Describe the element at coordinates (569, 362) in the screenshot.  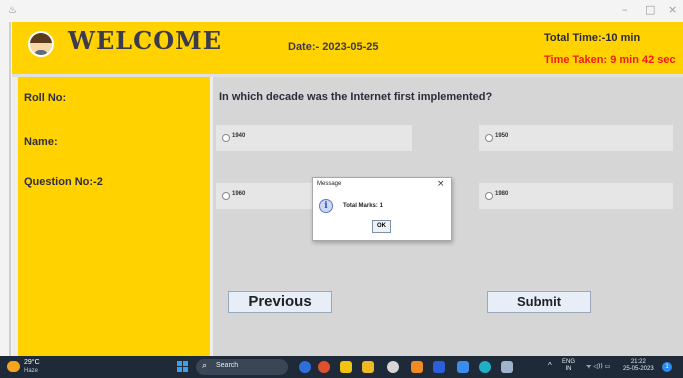
I see `language-code: ENG` at that location.